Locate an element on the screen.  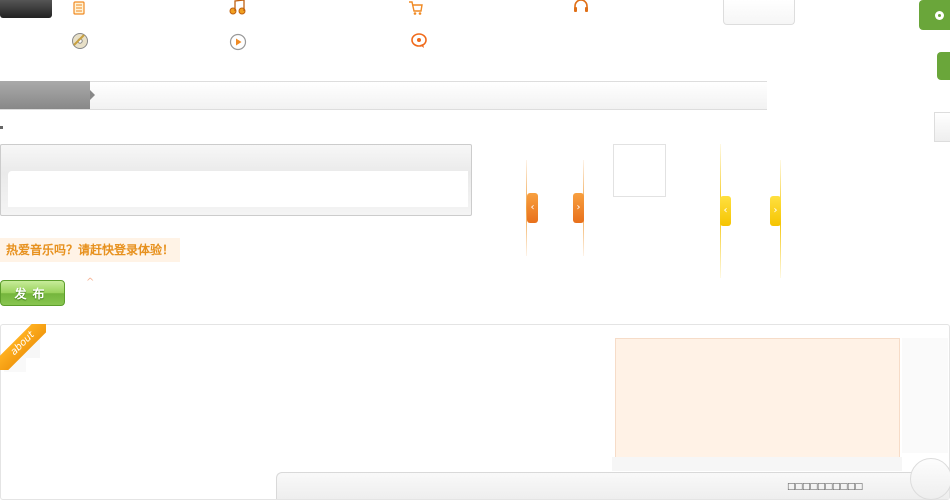
disc-icon is located at coordinates (80, 41).